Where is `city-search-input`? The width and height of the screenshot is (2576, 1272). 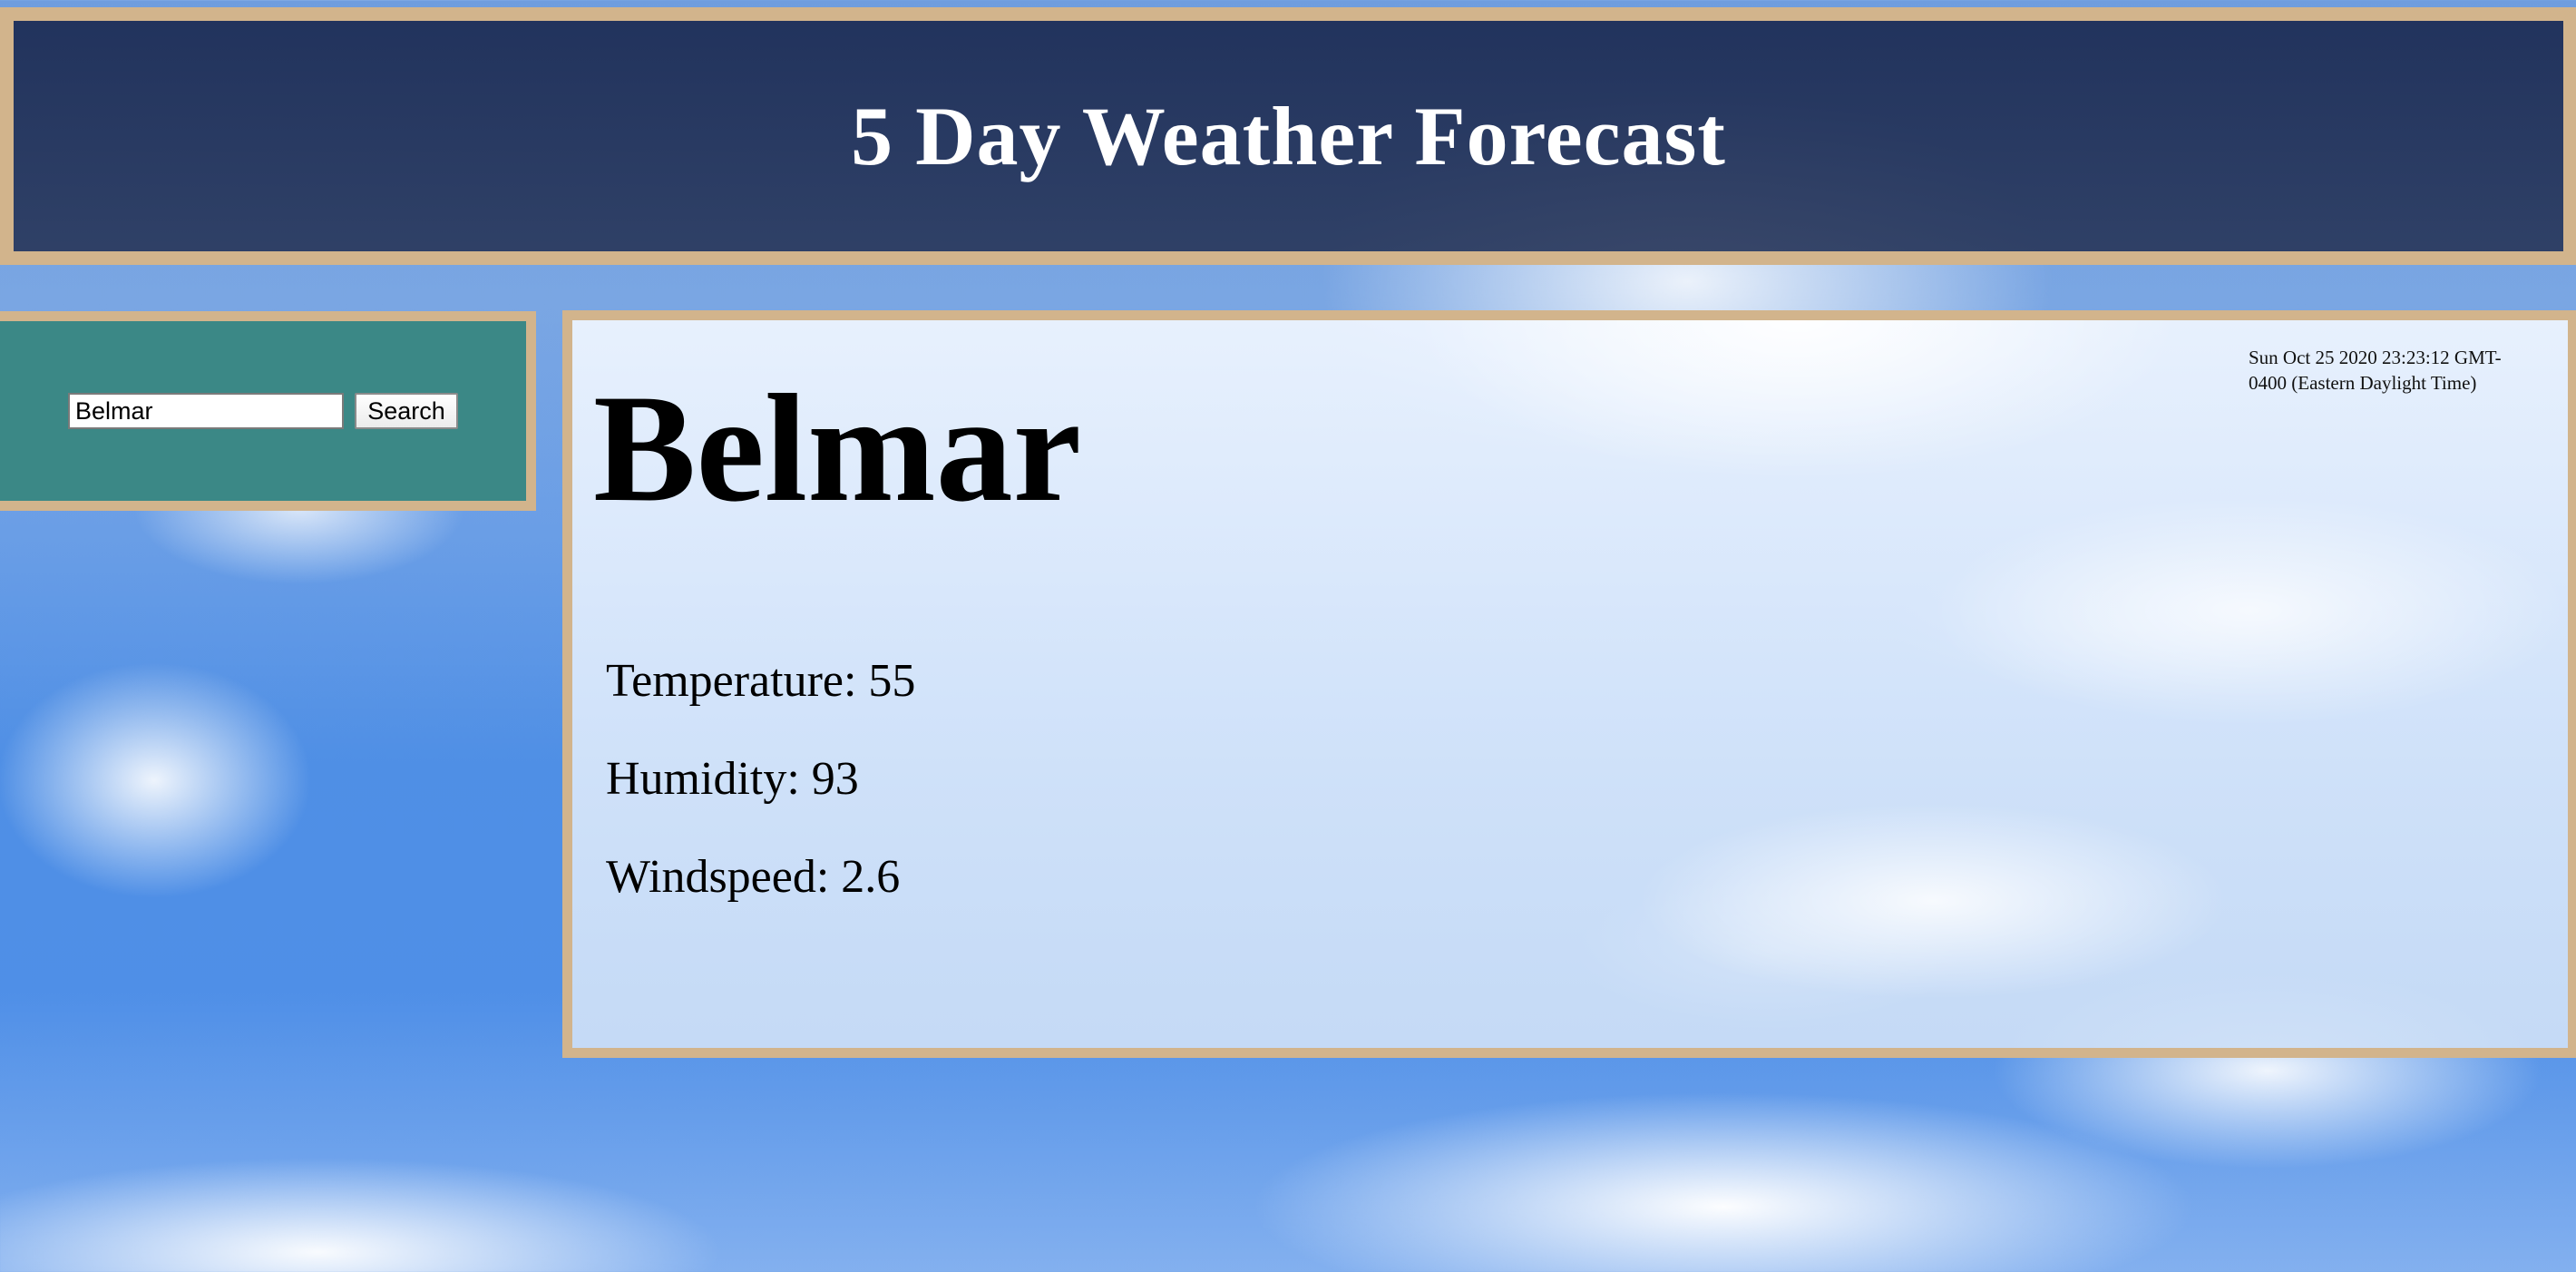
city-search-input is located at coordinates (206, 411).